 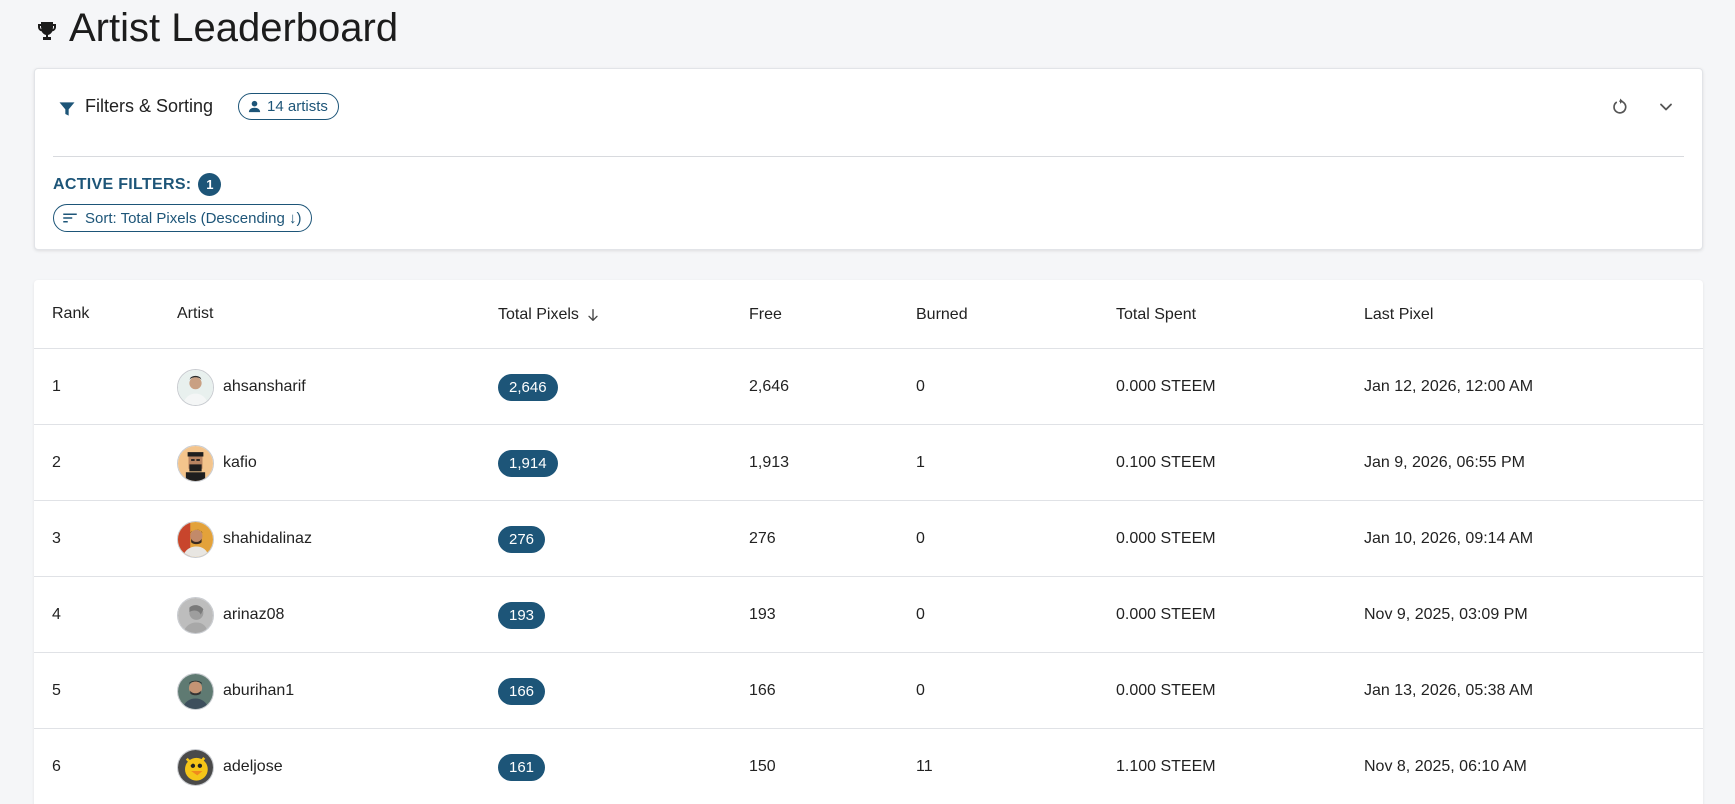 I want to click on total-pixels-badge: 161, so click(x=522, y=767).